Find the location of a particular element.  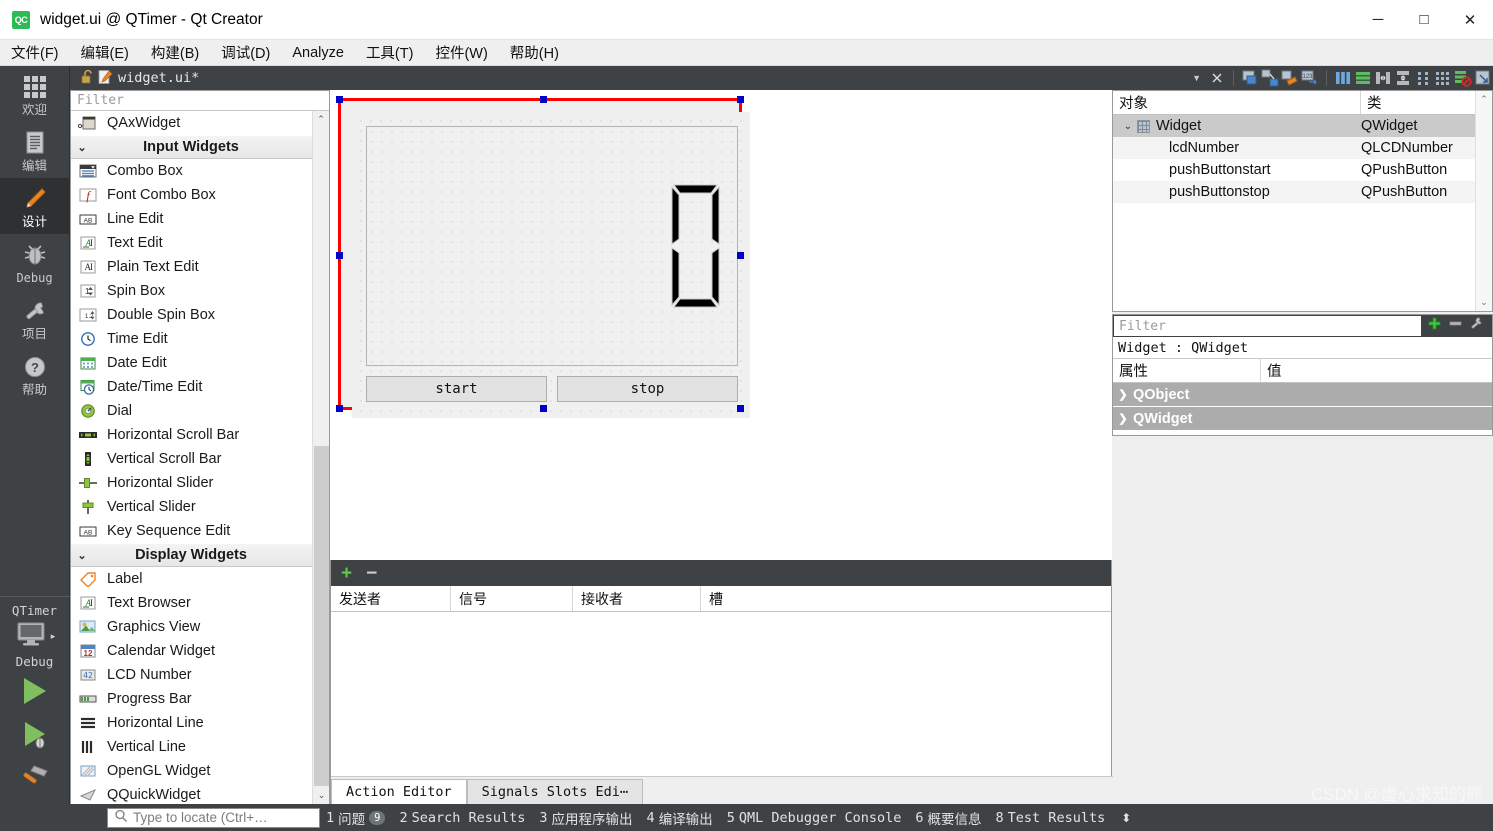

adjust-size-icon is located at coordinates (1483, 78).